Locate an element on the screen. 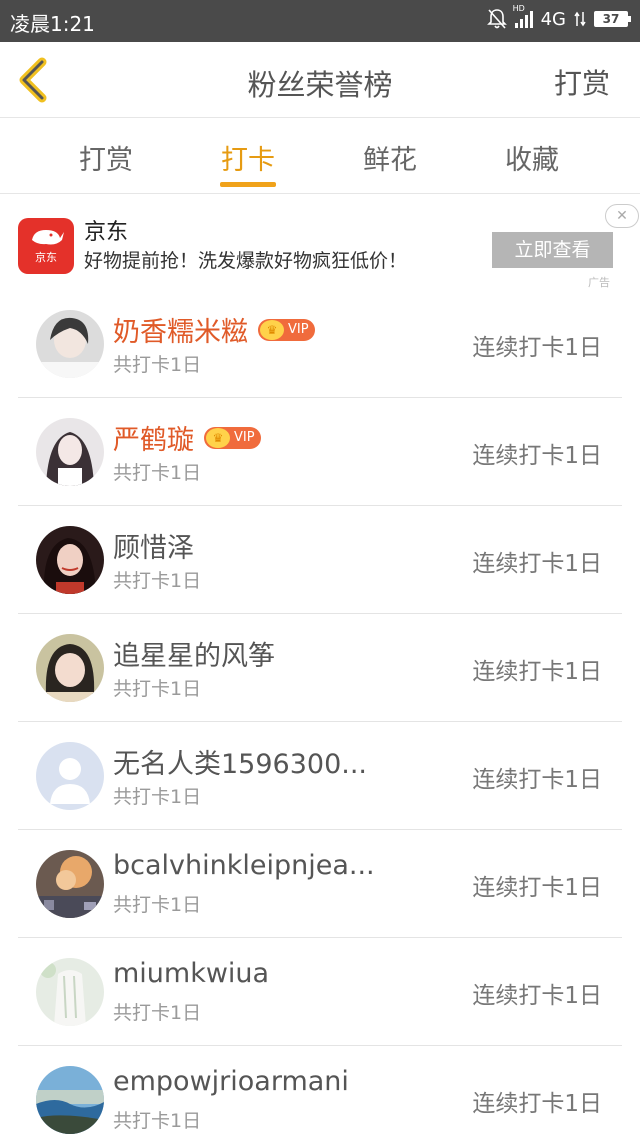  list-item: 追星星的风筝 共打卡1日 连续打卡1日 is located at coordinates (320, 668).